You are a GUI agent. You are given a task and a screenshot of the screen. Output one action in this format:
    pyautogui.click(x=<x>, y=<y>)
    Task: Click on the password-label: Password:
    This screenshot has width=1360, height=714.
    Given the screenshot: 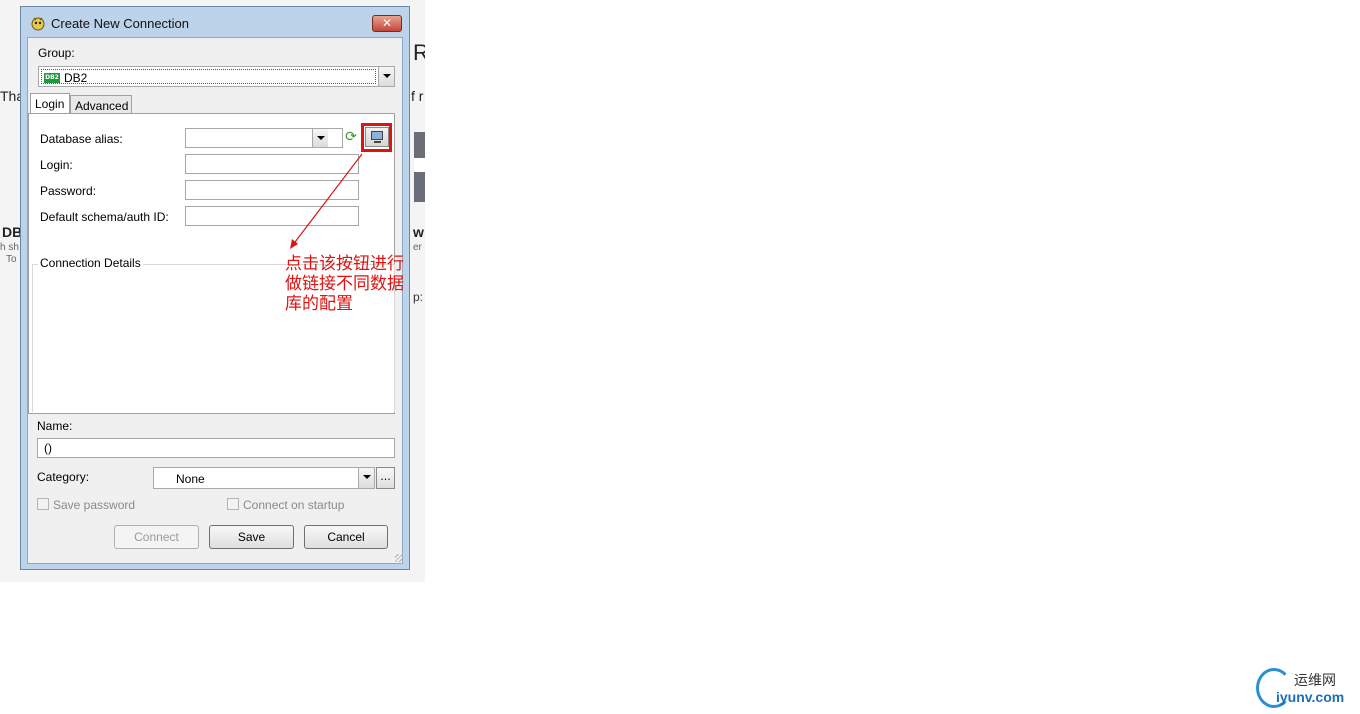 What is the action you would take?
    pyautogui.click(x=68, y=191)
    